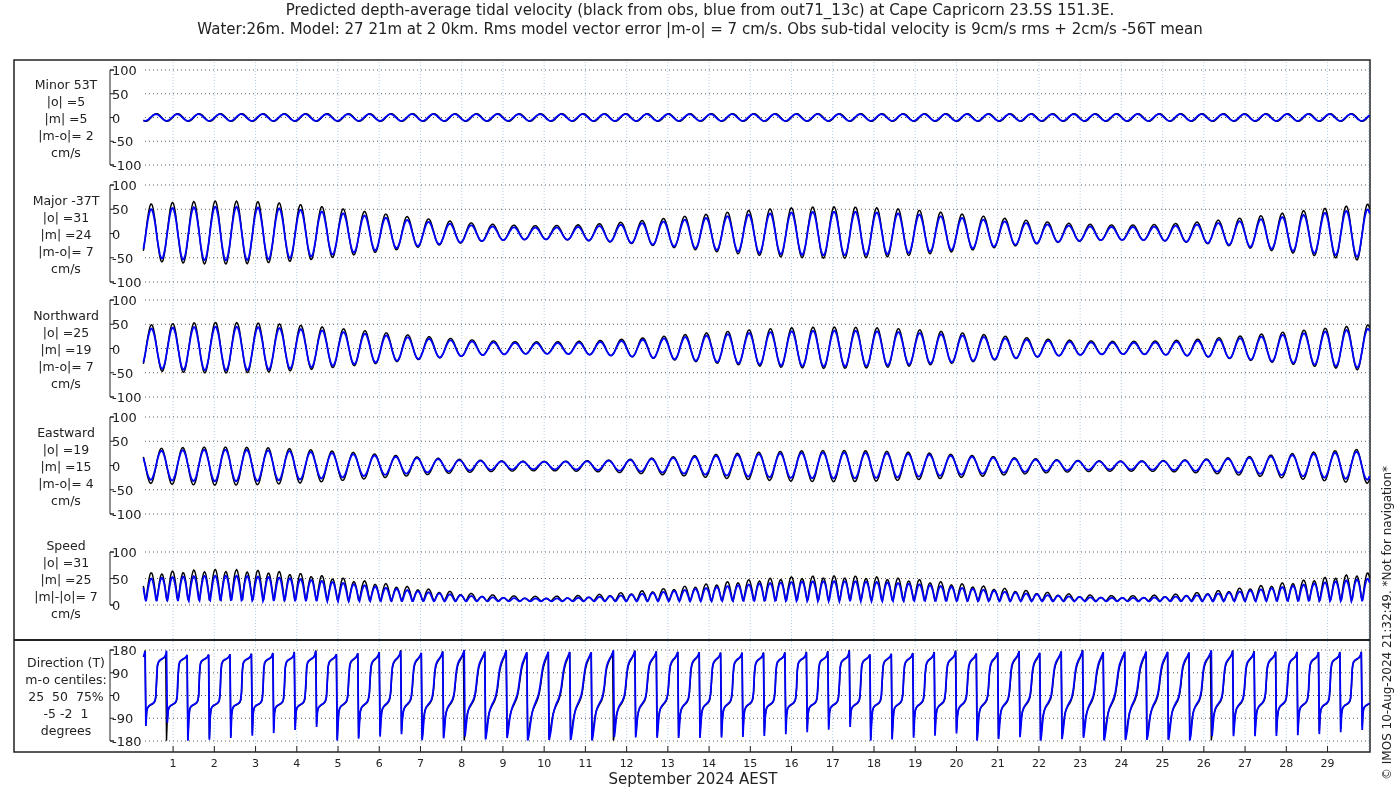  I want to click on x-tick-label: 18, so click(874, 763).